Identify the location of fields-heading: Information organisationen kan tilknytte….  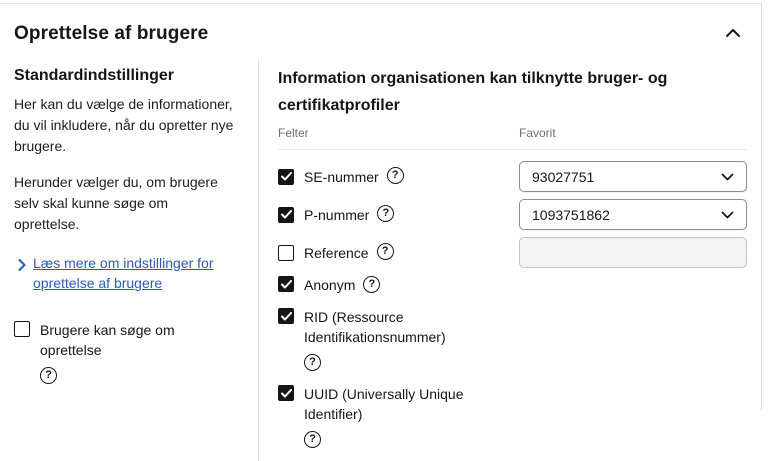
(473, 92).